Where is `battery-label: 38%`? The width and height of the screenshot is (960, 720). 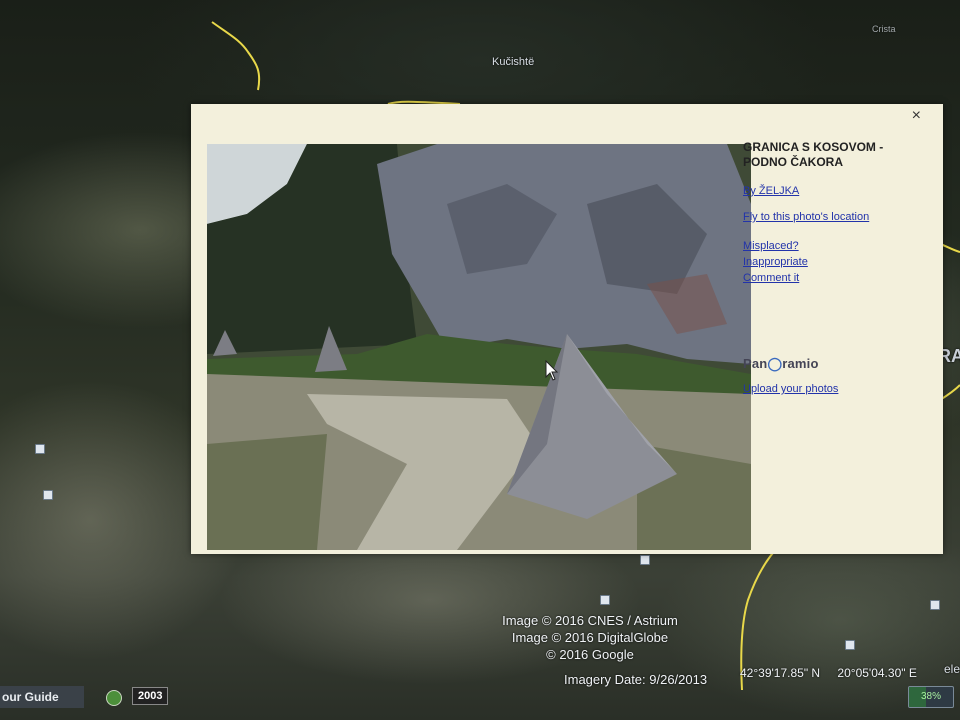 battery-label: 38% is located at coordinates (930, 696).